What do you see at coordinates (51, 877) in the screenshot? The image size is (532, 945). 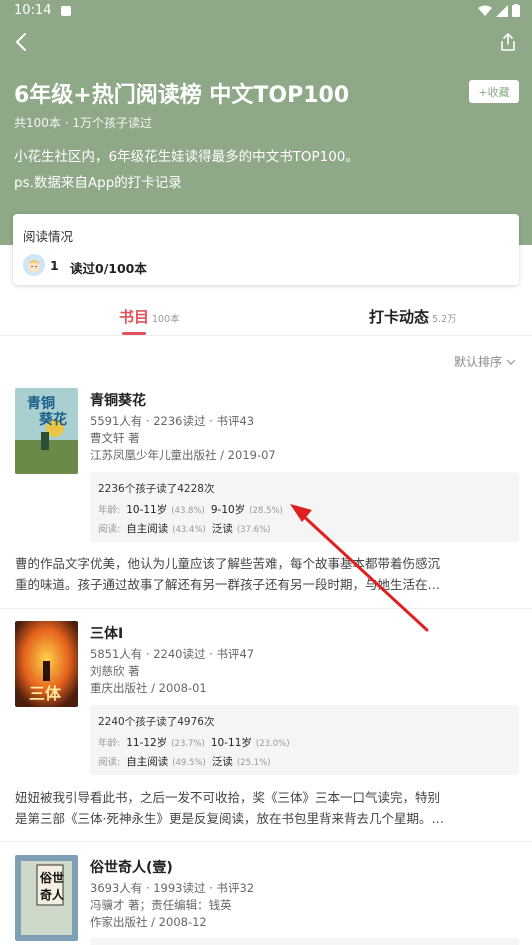 I see `svg-text: 俗世` at bounding box center [51, 877].